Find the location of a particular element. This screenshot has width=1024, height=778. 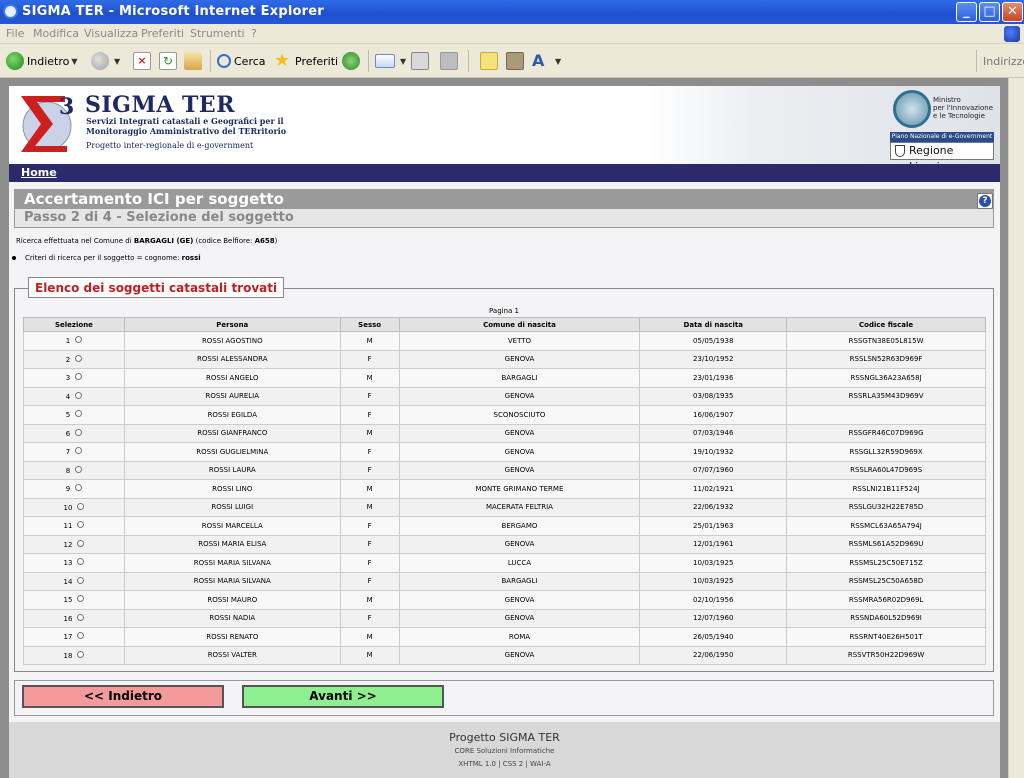

research-icon is located at coordinates (515, 61).